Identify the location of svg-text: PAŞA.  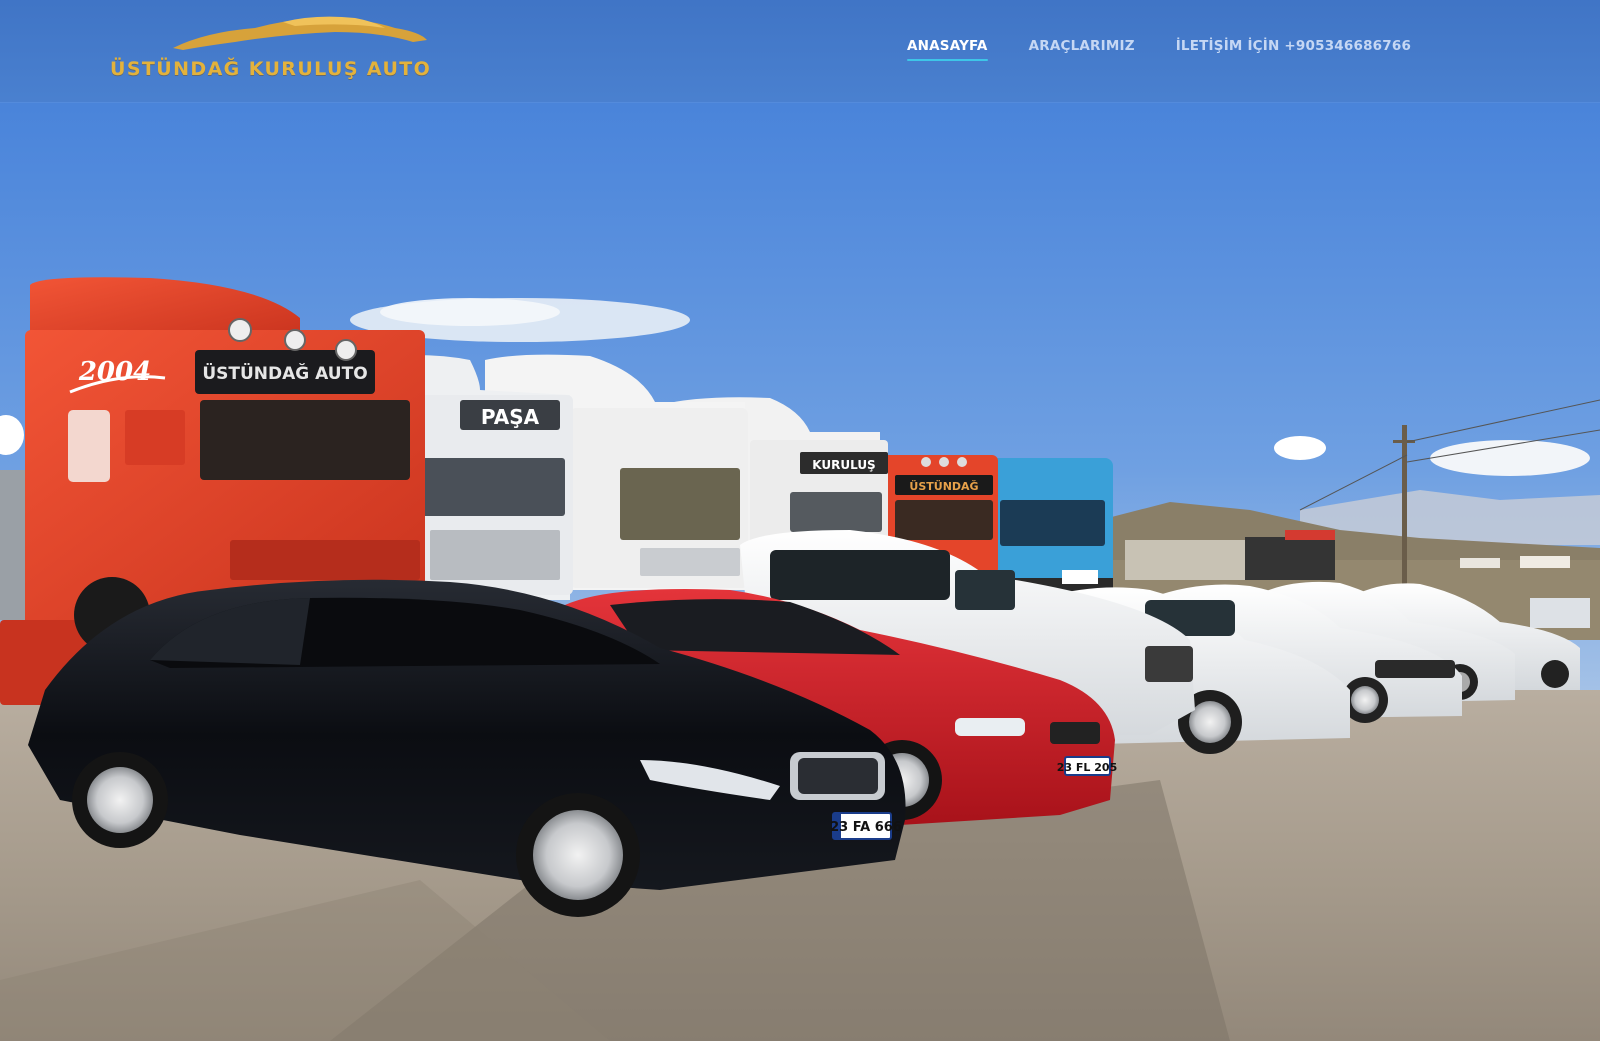
(510, 417).